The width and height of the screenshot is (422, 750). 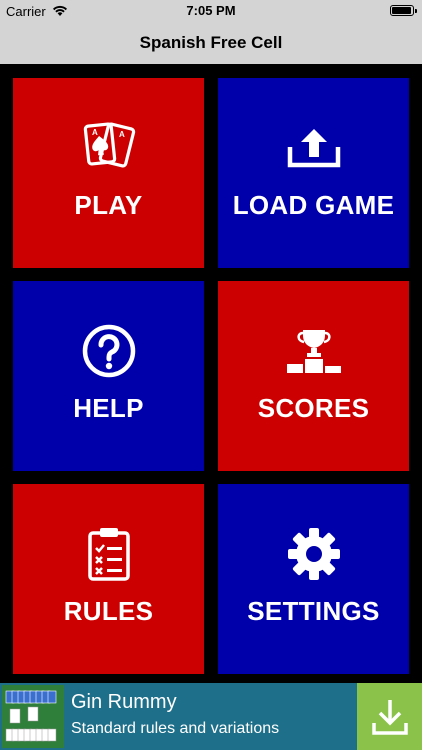 I want to click on ad-banner: Gin Rummy Standard rules and variations, so click(x=211, y=716).